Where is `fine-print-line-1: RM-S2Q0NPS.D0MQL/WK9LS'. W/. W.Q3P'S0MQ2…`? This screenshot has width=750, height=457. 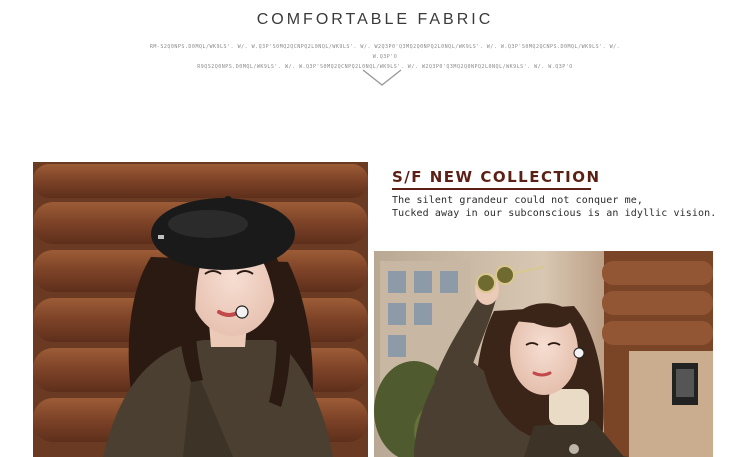
fine-print-line-1: RM-S2Q0NPS.D0MQL/WK9LS'. W/. W.Q3P'S0MQ2… is located at coordinates (385, 52).